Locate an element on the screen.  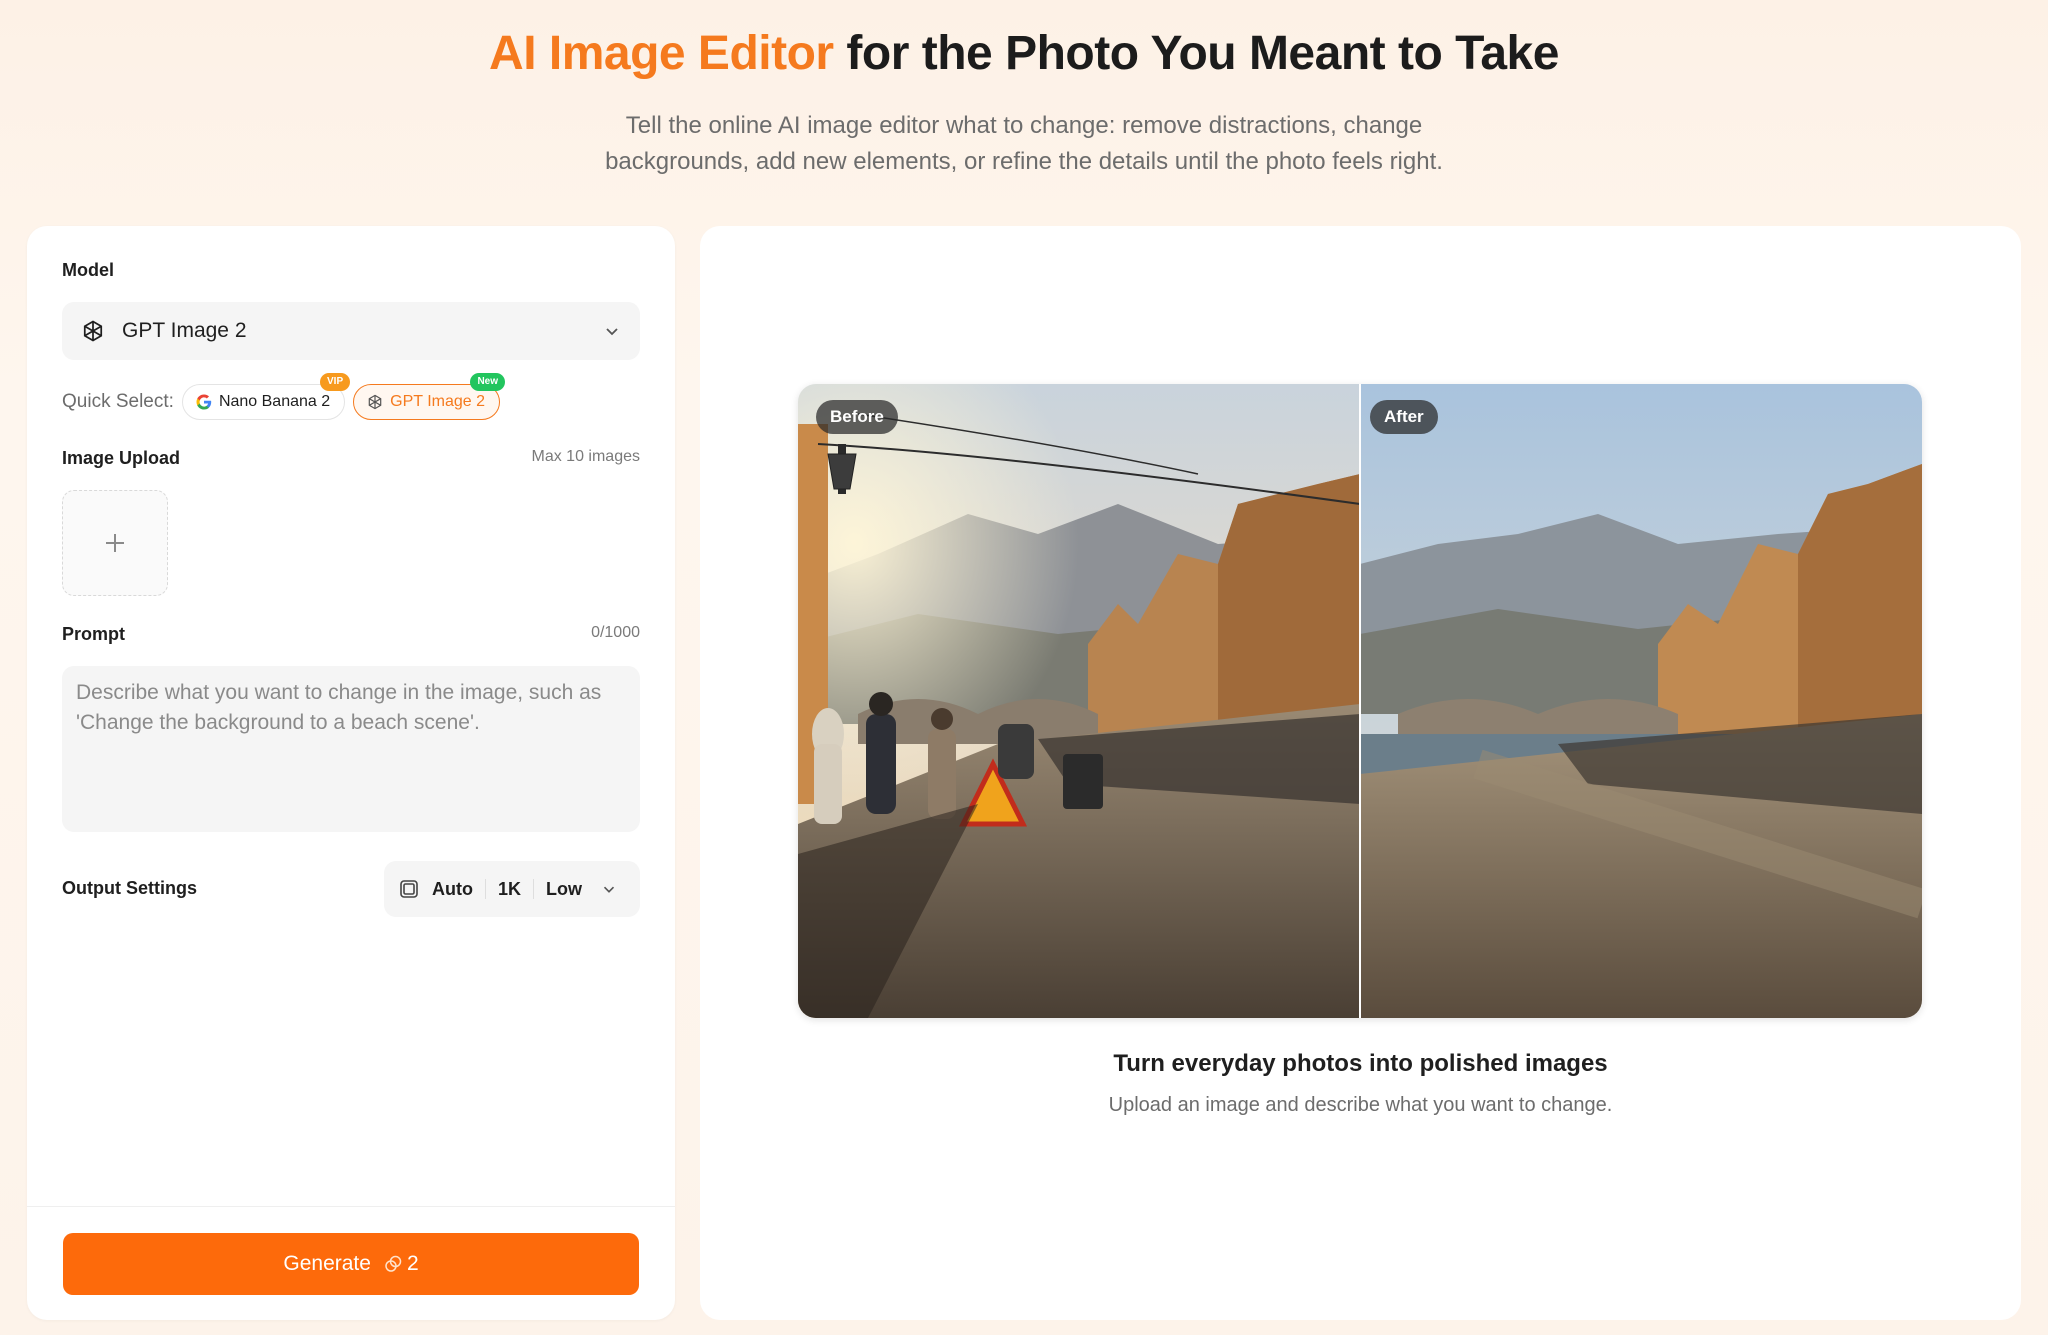
plus-icon is located at coordinates (115, 543).